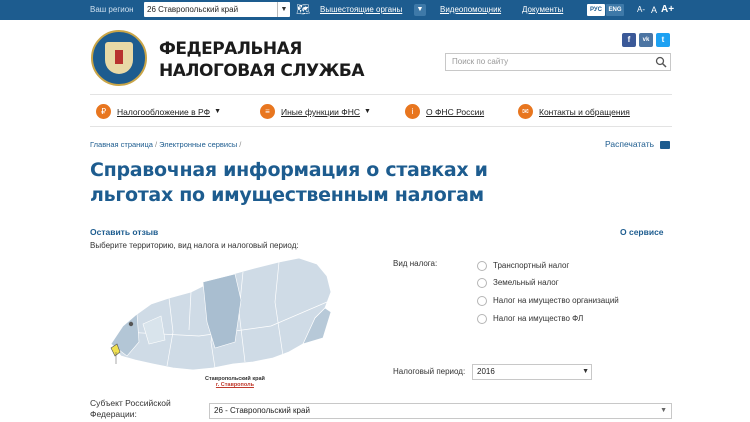  I want to click on about-service-link: О сервисе, so click(642, 232).